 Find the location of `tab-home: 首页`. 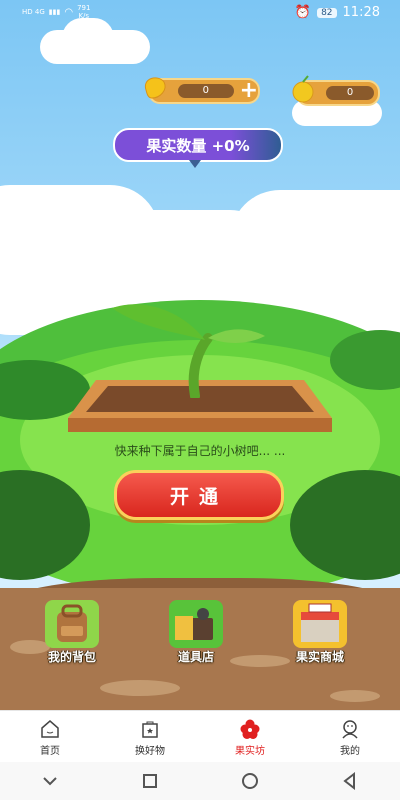

tab-home: 首页 is located at coordinates (50, 737).